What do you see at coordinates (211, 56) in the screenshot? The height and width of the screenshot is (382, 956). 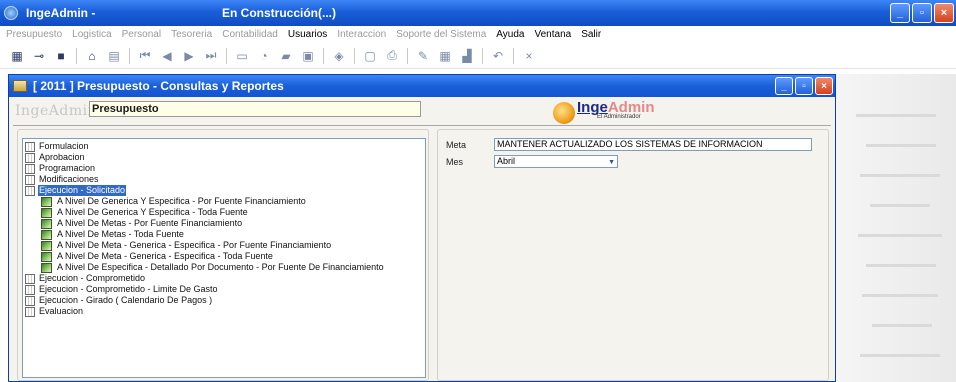 I see `last-record-icon: ⏭` at bounding box center [211, 56].